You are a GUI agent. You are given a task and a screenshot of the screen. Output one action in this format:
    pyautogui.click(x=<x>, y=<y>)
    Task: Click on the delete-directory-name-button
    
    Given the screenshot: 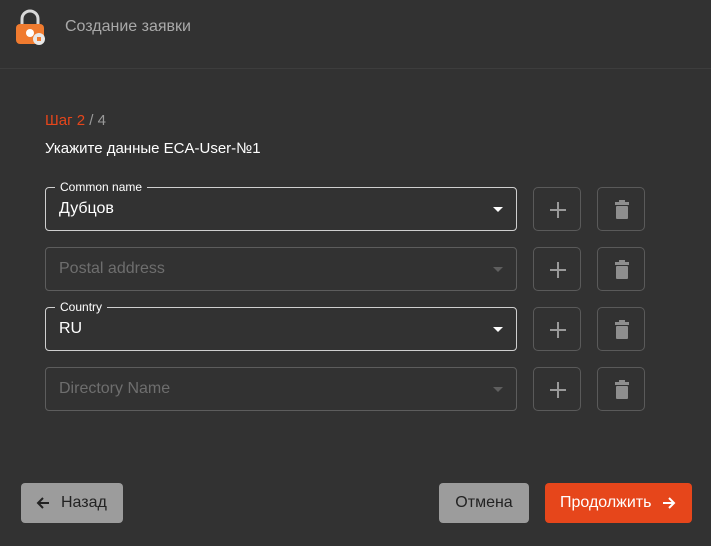 What is the action you would take?
    pyautogui.click(x=621, y=389)
    